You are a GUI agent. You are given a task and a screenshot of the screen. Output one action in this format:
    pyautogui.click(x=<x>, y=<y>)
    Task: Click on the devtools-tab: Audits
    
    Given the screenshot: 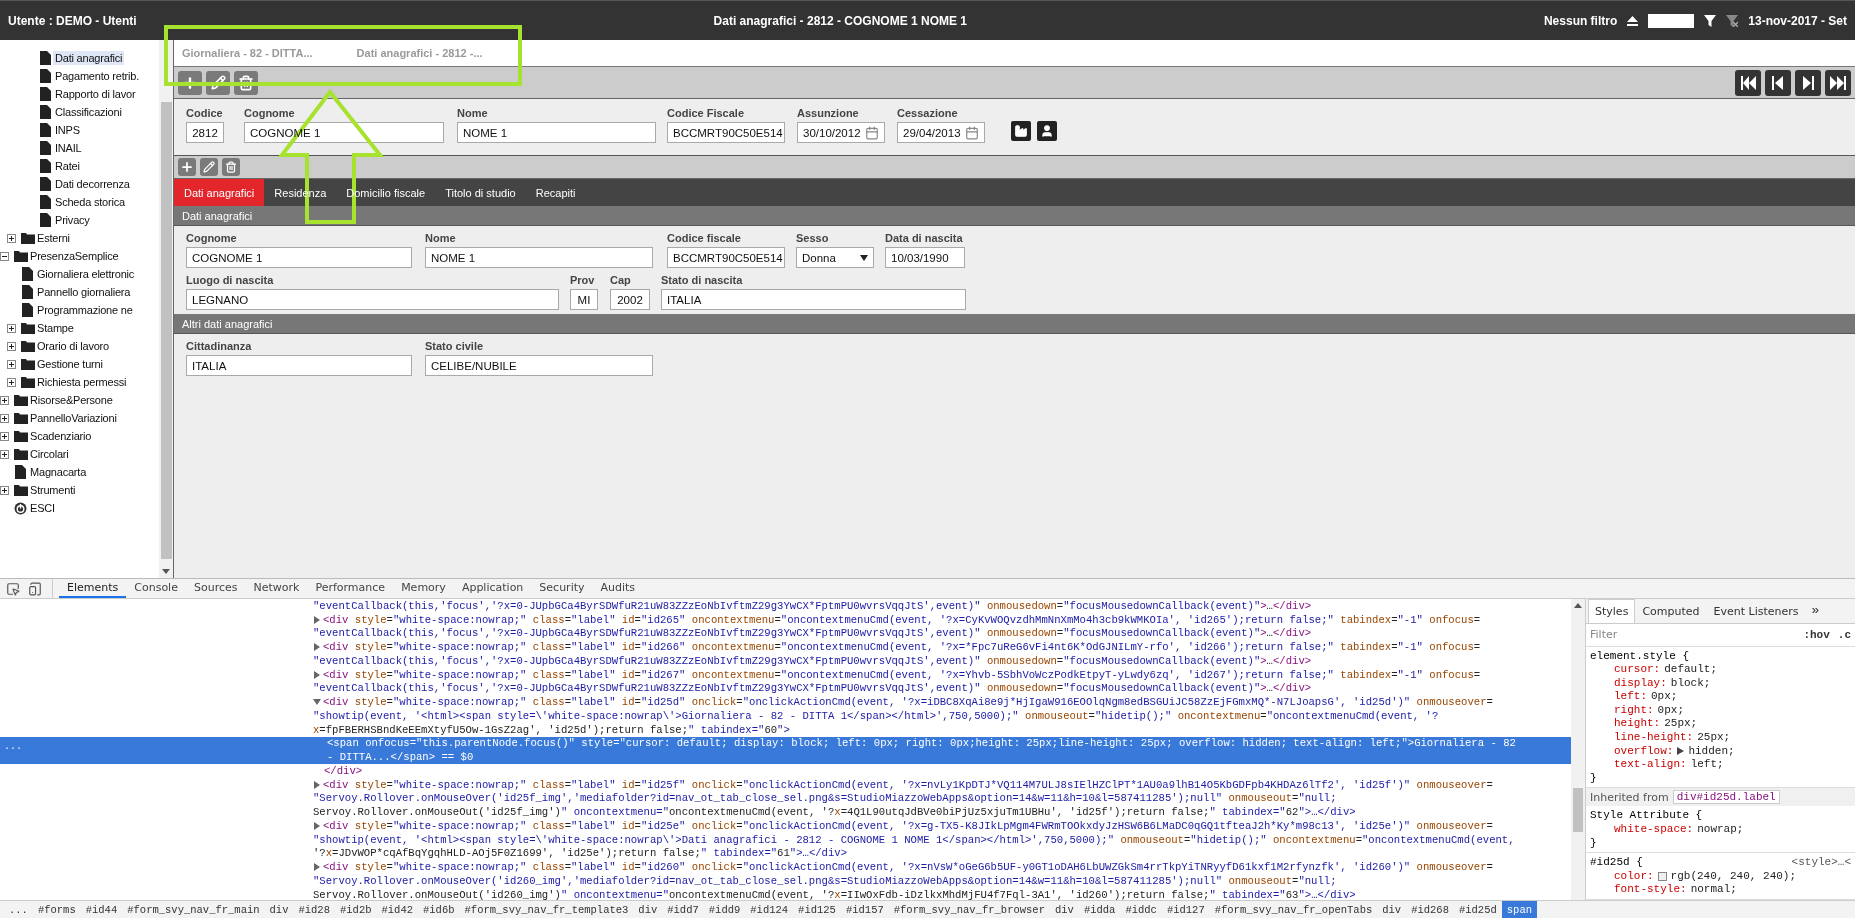 What is the action you would take?
    pyautogui.click(x=618, y=588)
    